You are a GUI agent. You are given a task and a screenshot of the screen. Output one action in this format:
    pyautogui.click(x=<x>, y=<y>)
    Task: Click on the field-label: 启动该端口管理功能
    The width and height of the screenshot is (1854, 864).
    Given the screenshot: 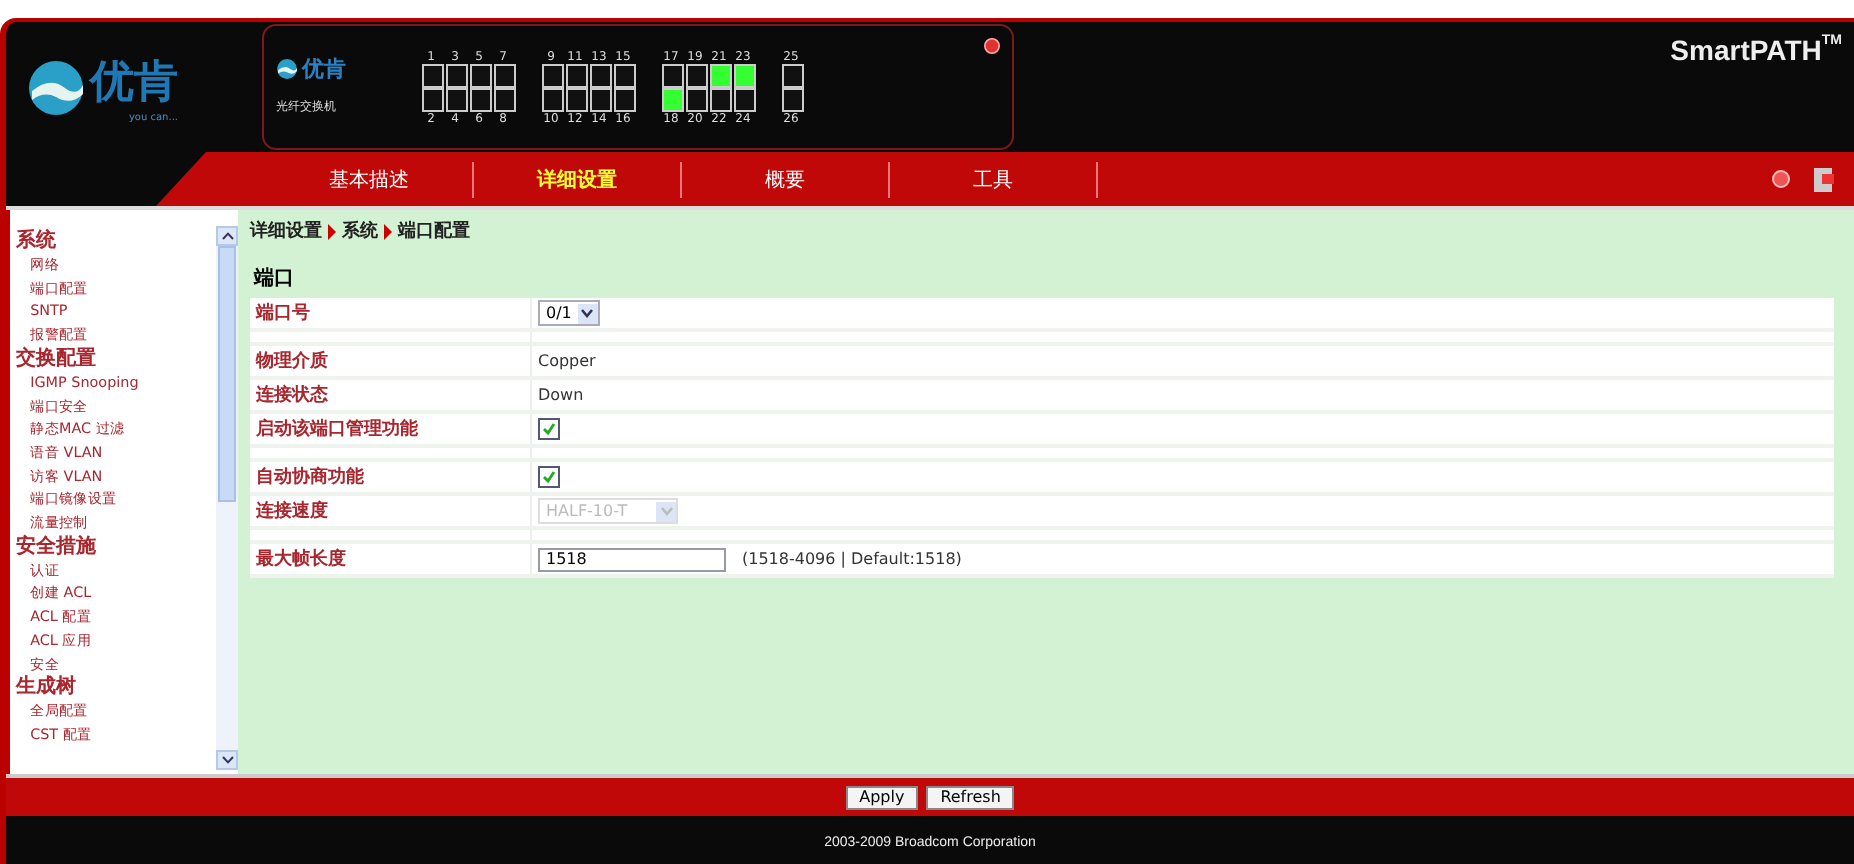 What is the action you would take?
    pyautogui.click(x=337, y=430)
    